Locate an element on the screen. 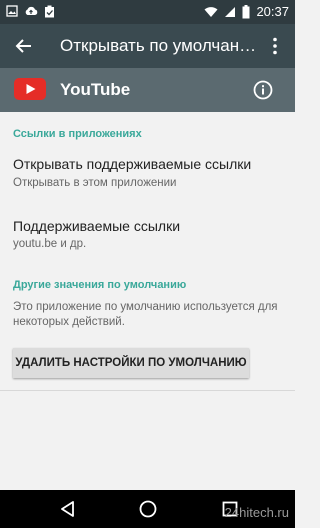  status-bar: 20:37 is located at coordinates (147, 12).